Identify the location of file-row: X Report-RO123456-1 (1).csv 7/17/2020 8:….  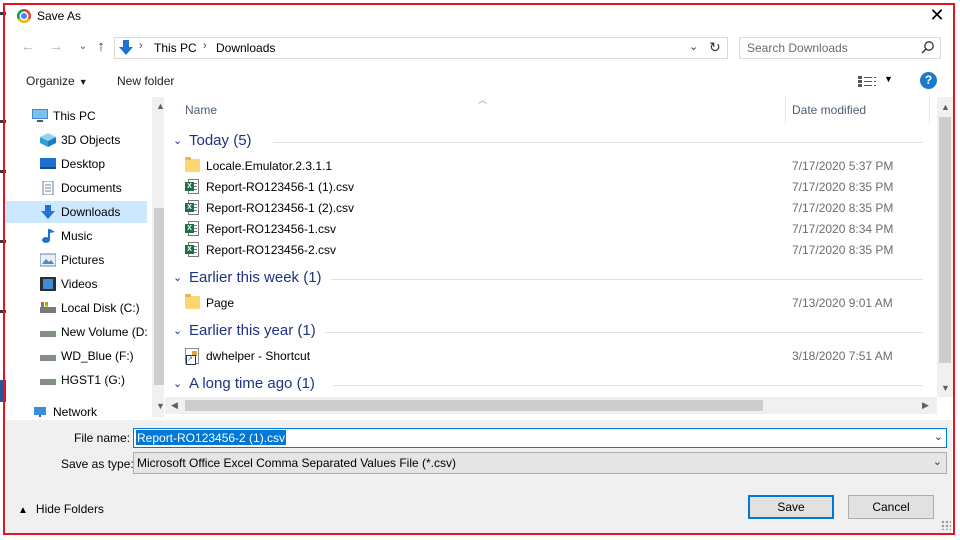
(555, 187).